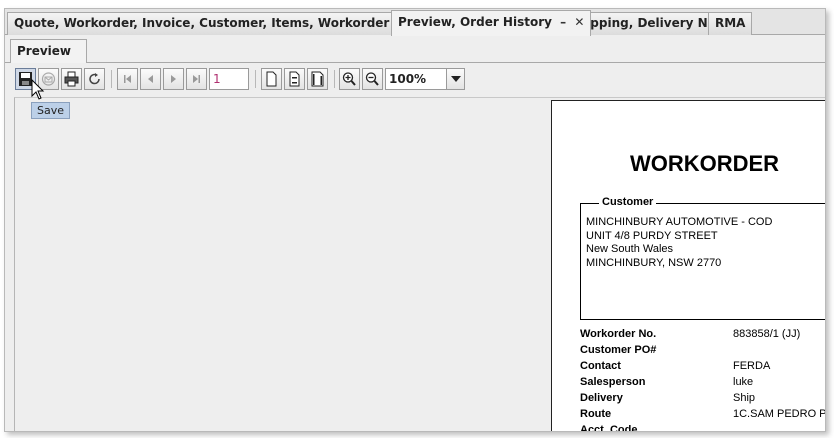 This screenshot has height=438, width=834. I want to click on customer-line: UNIT 4/8 PURDY STREET, so click(652, 235).